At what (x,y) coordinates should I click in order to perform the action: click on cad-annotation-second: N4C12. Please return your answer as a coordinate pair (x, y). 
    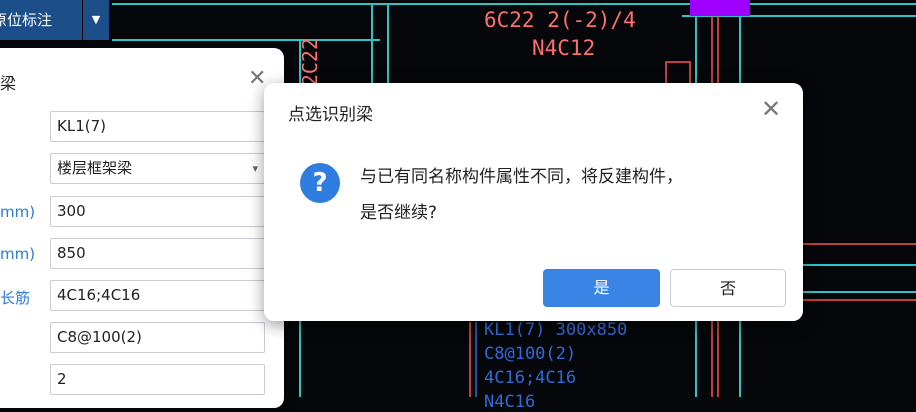
    Looking at the image, I should click on (564, 48).